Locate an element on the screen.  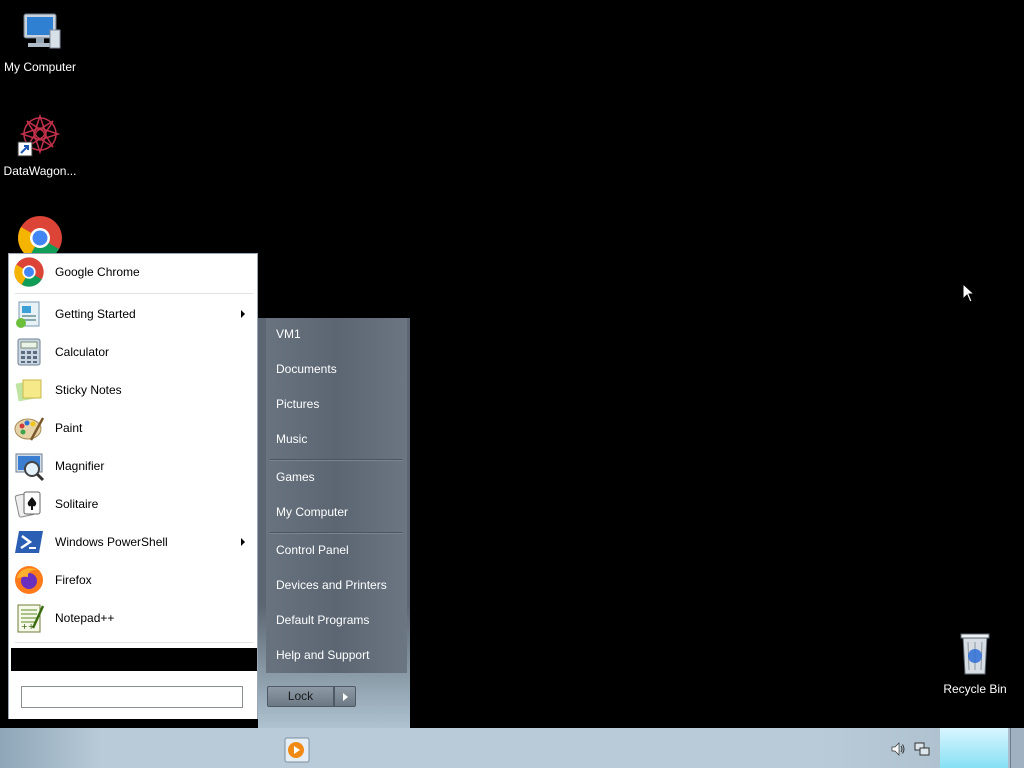
right-item-games: Games is located at coordinates (295, 477).